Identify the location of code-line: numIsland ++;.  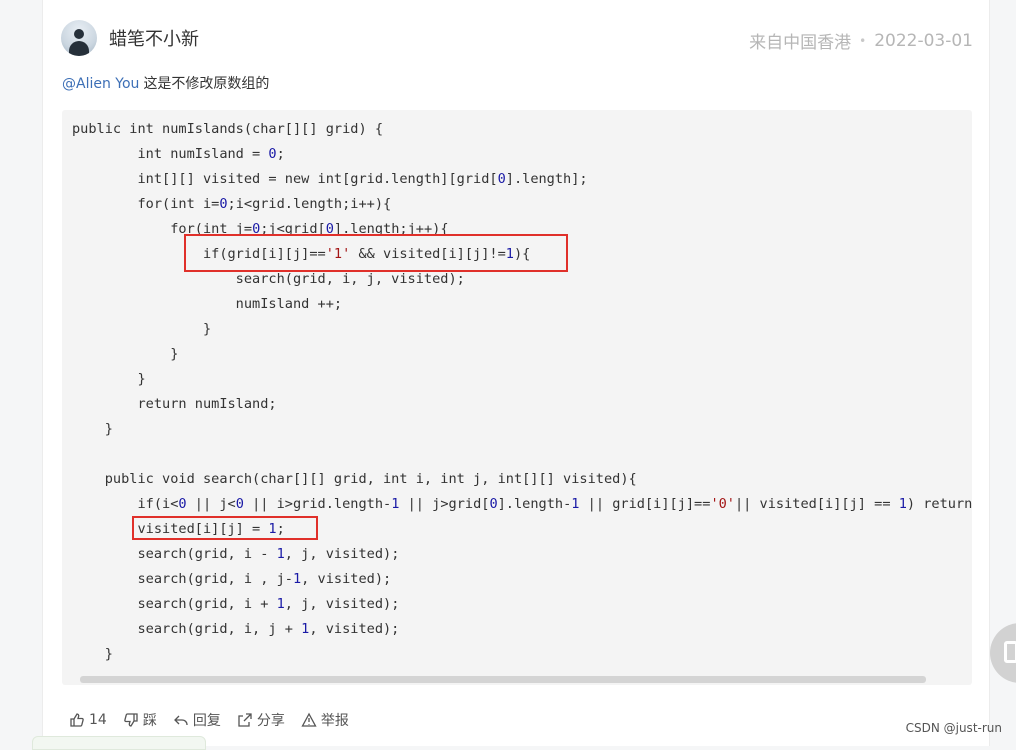
(522, 304).